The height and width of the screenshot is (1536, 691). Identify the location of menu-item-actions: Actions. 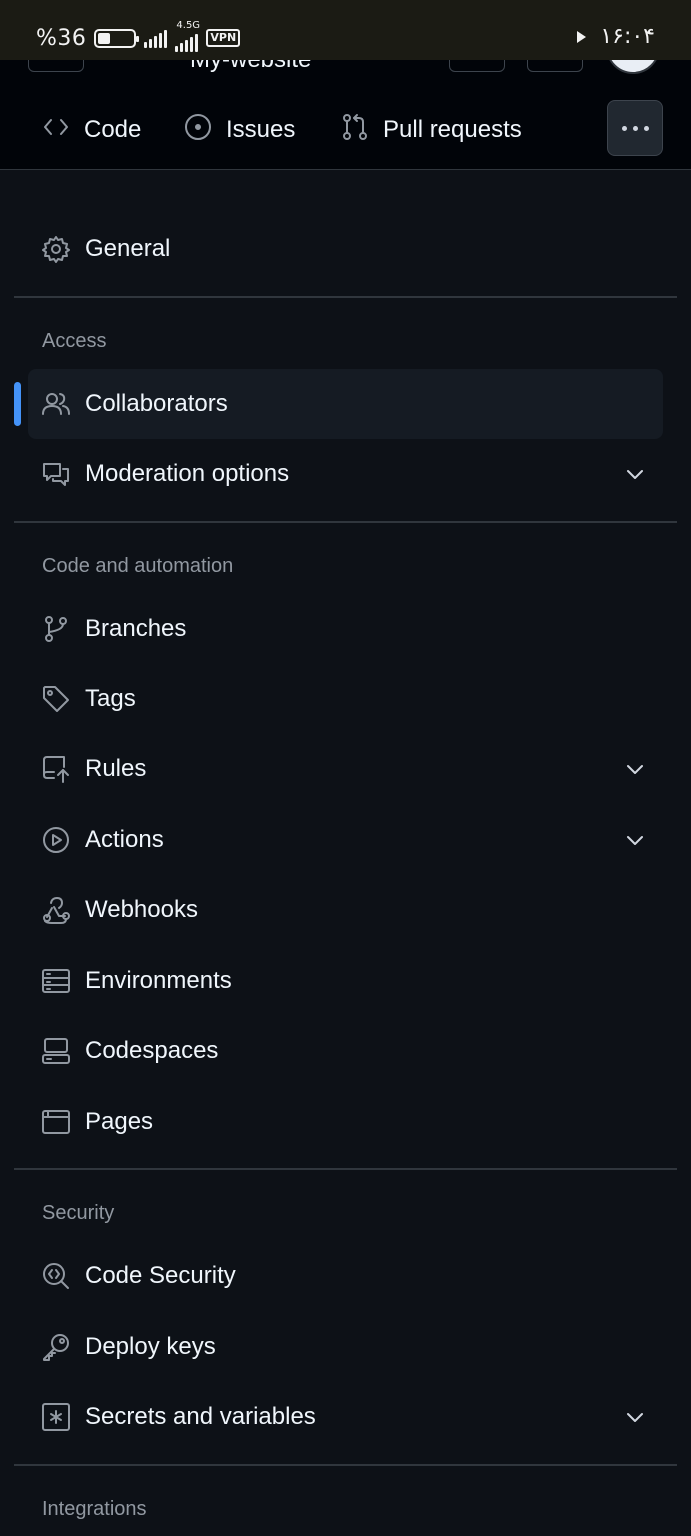
(345, 840).